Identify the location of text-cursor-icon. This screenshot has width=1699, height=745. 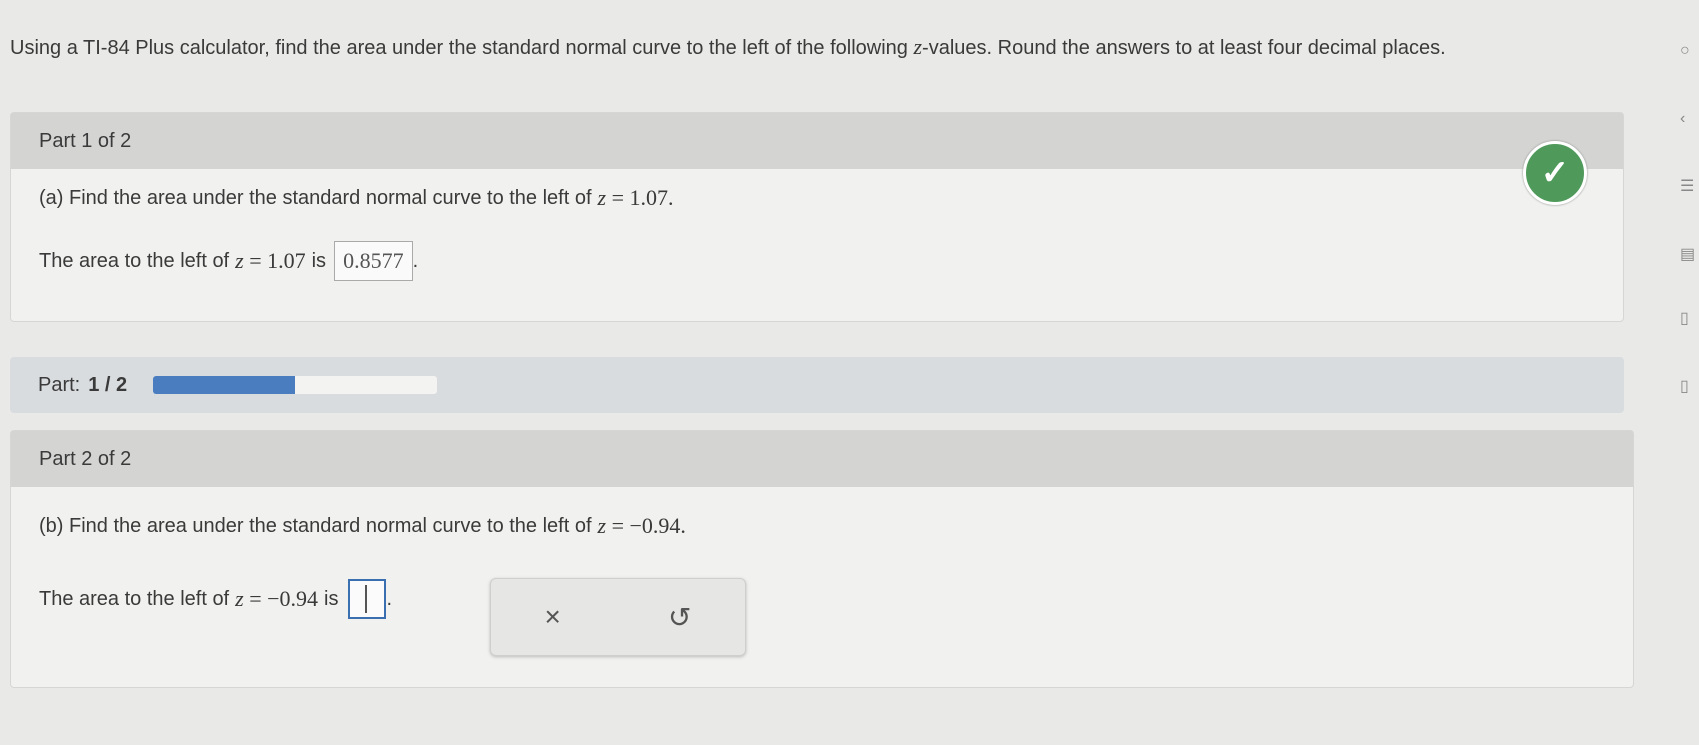
(366, 599).